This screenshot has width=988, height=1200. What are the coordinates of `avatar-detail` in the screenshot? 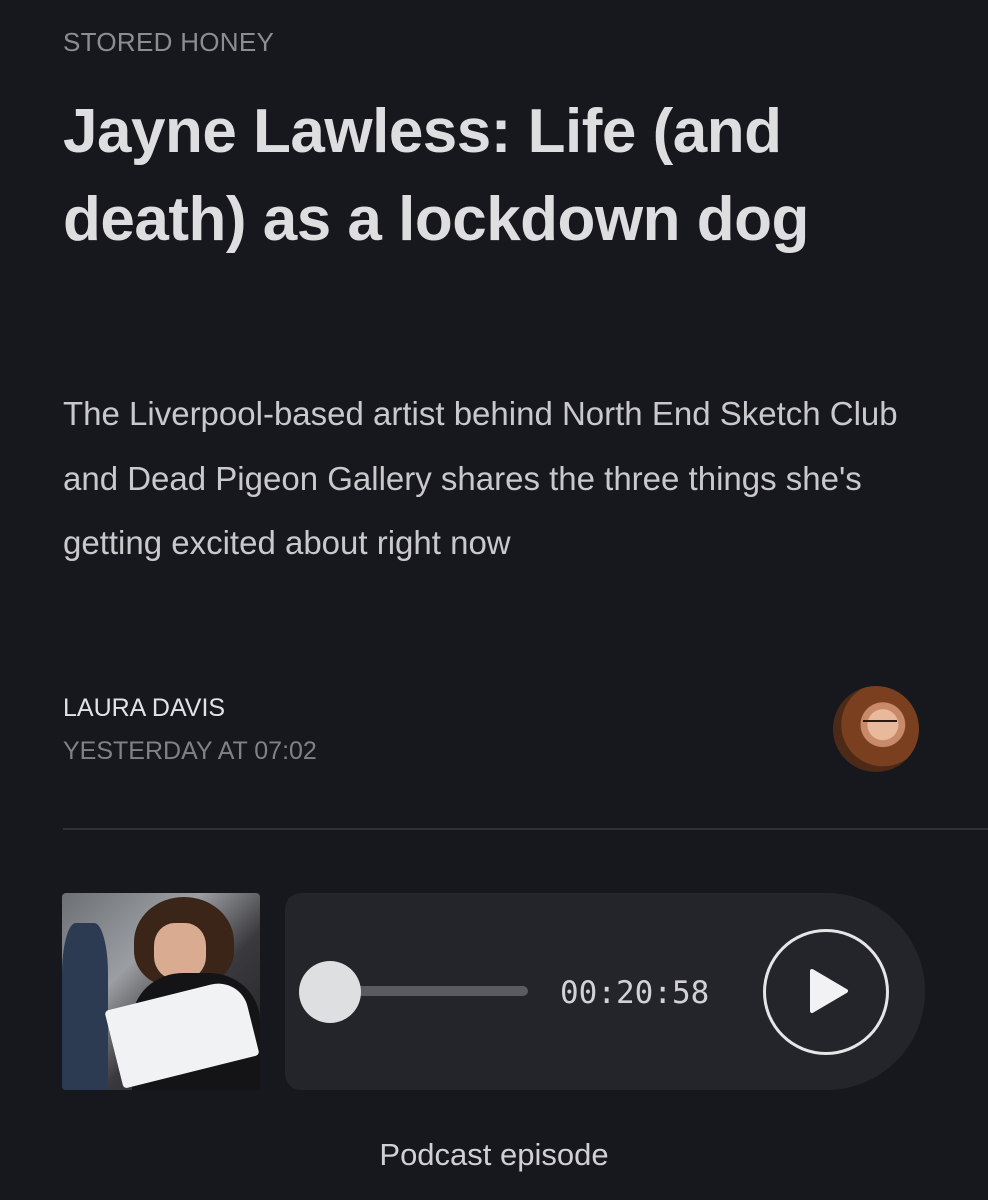 It's located at (880, 724).